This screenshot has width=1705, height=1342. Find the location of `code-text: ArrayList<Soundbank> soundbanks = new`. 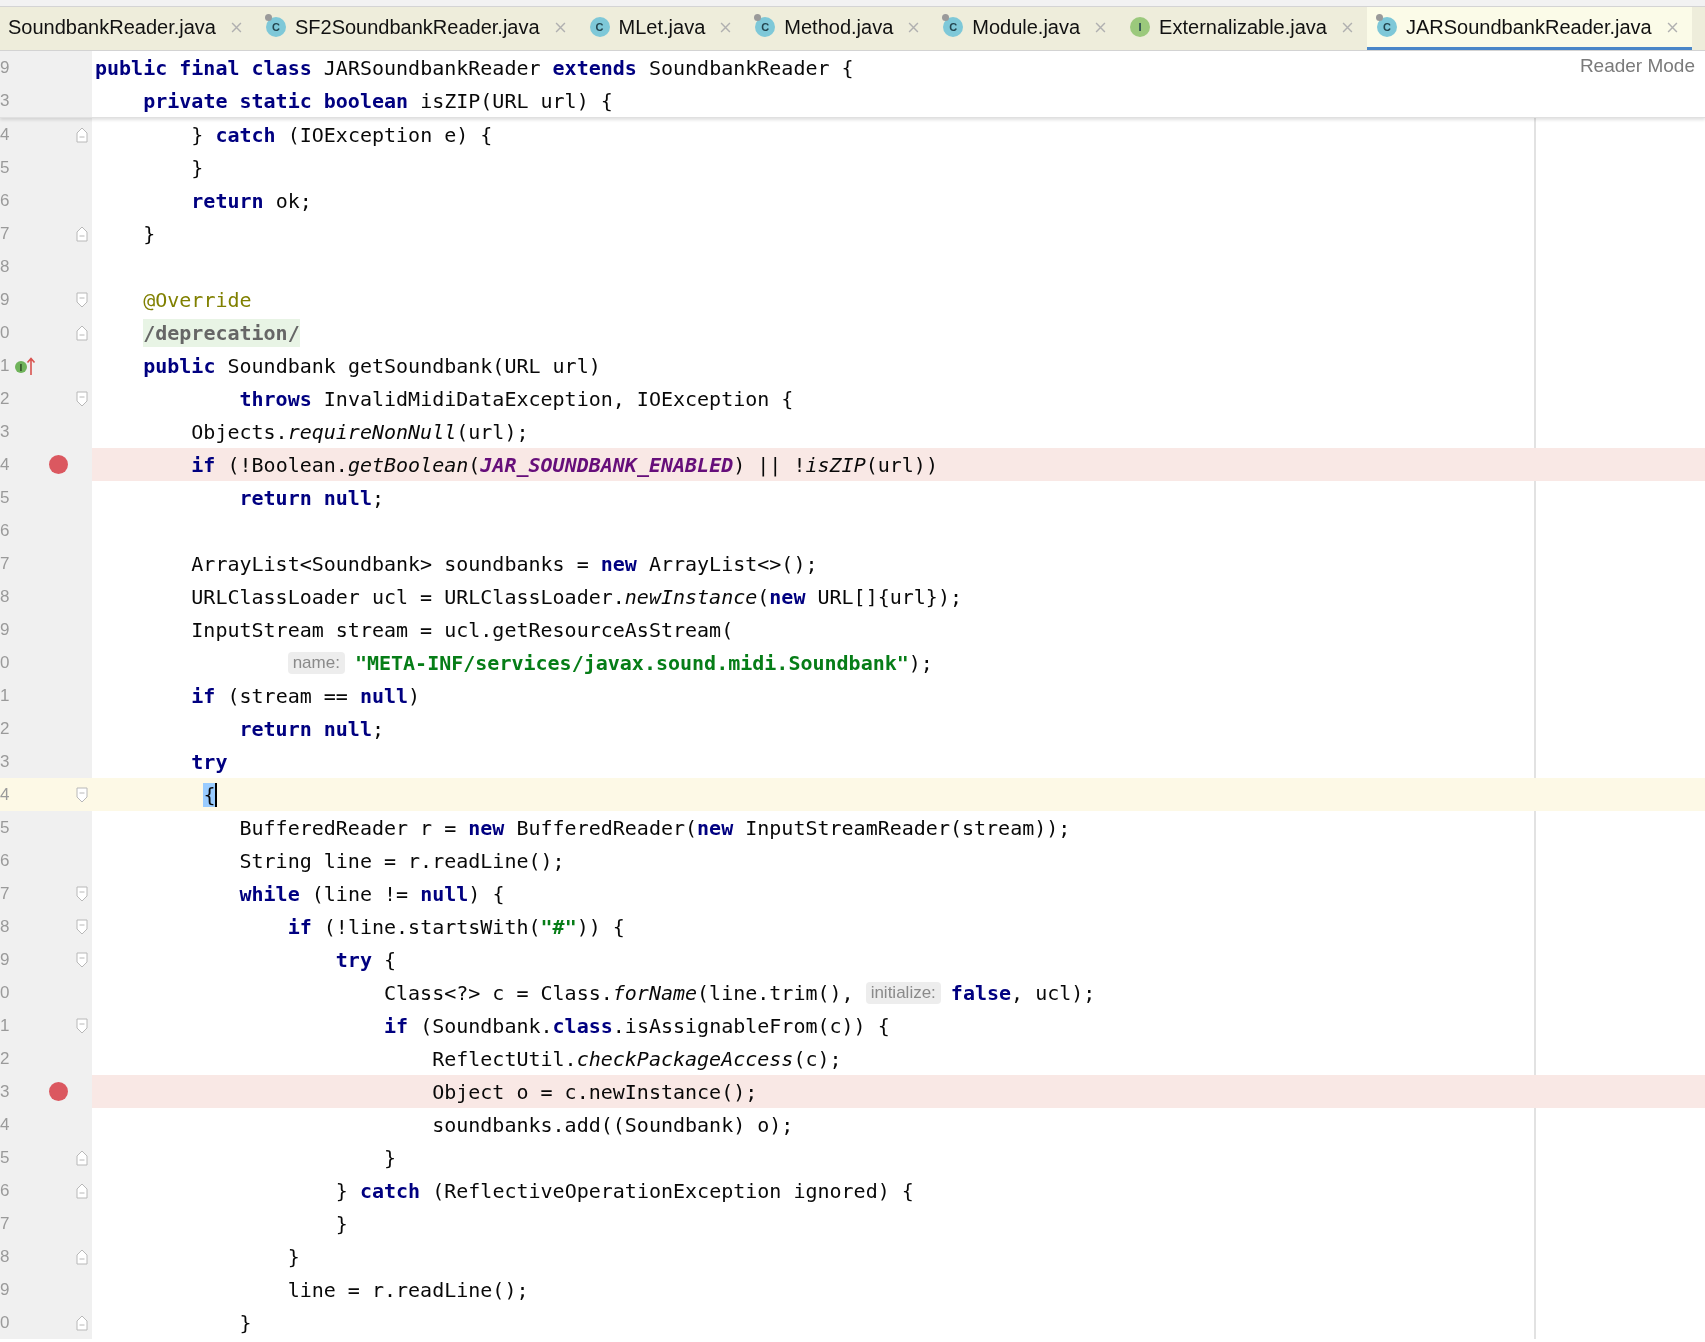

code-text: ArrayList<Soundbank> soundbanks = new is located at coordinates (414, 563).